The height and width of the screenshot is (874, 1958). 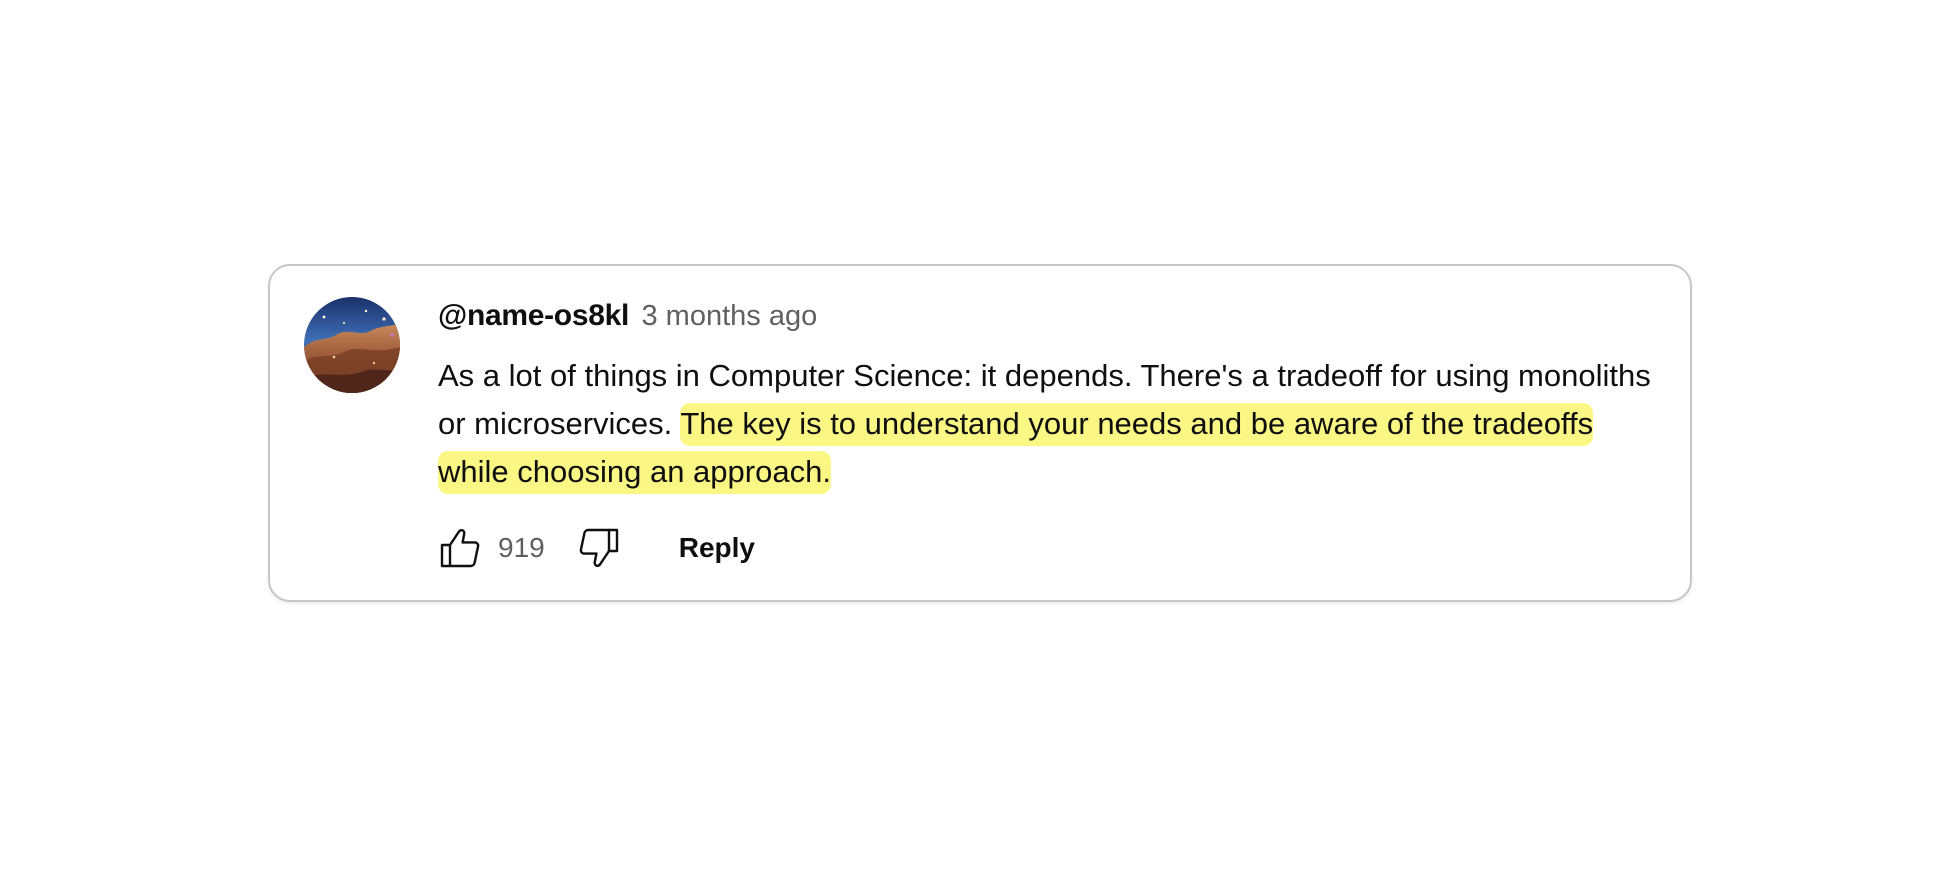 What do you see at coordinates (521, 547) in the screenshot?
I see `like-count: 919` at bounding box center [521, 547].